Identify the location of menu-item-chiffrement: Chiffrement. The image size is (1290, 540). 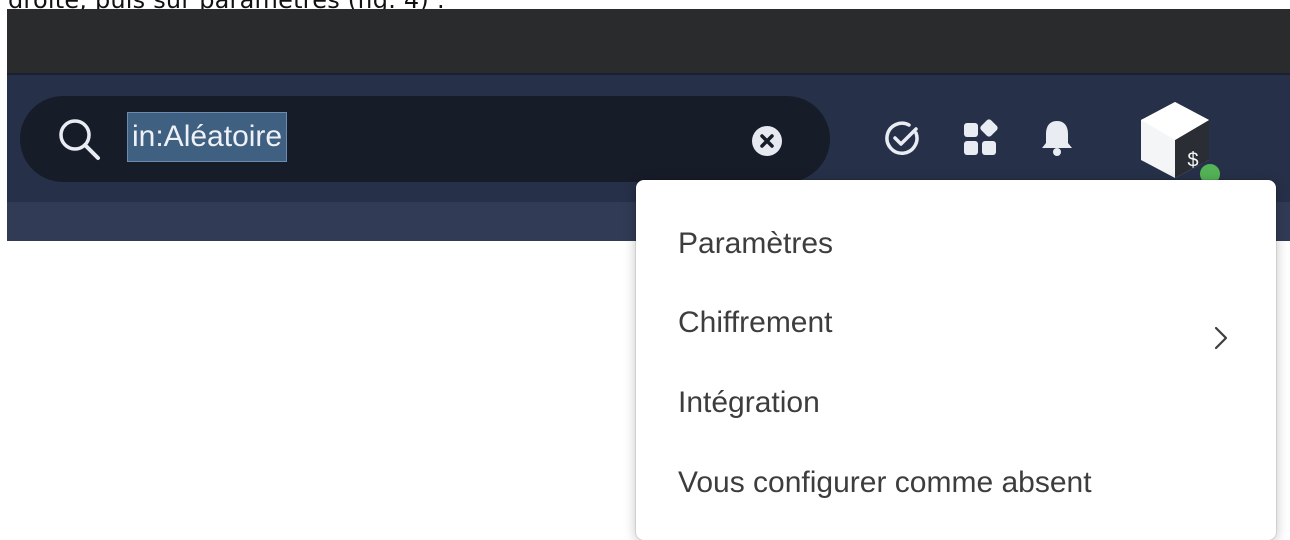
(958, 323).